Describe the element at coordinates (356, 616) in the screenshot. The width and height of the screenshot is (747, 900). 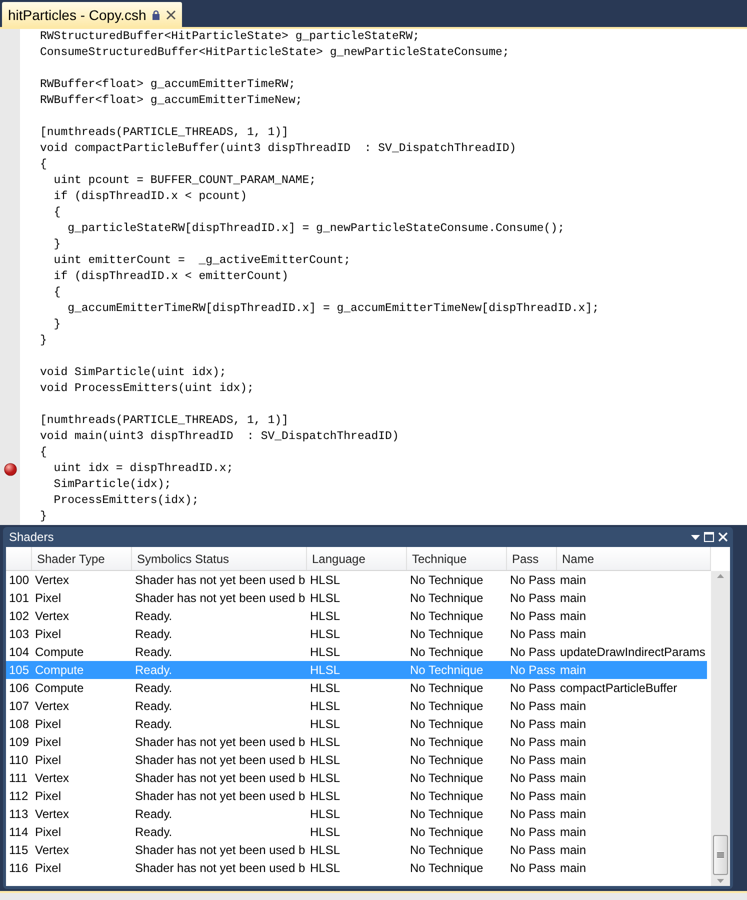
I see `table-row: 102 Vertex Ready. HLSL No Technique No Pass main` at that location.